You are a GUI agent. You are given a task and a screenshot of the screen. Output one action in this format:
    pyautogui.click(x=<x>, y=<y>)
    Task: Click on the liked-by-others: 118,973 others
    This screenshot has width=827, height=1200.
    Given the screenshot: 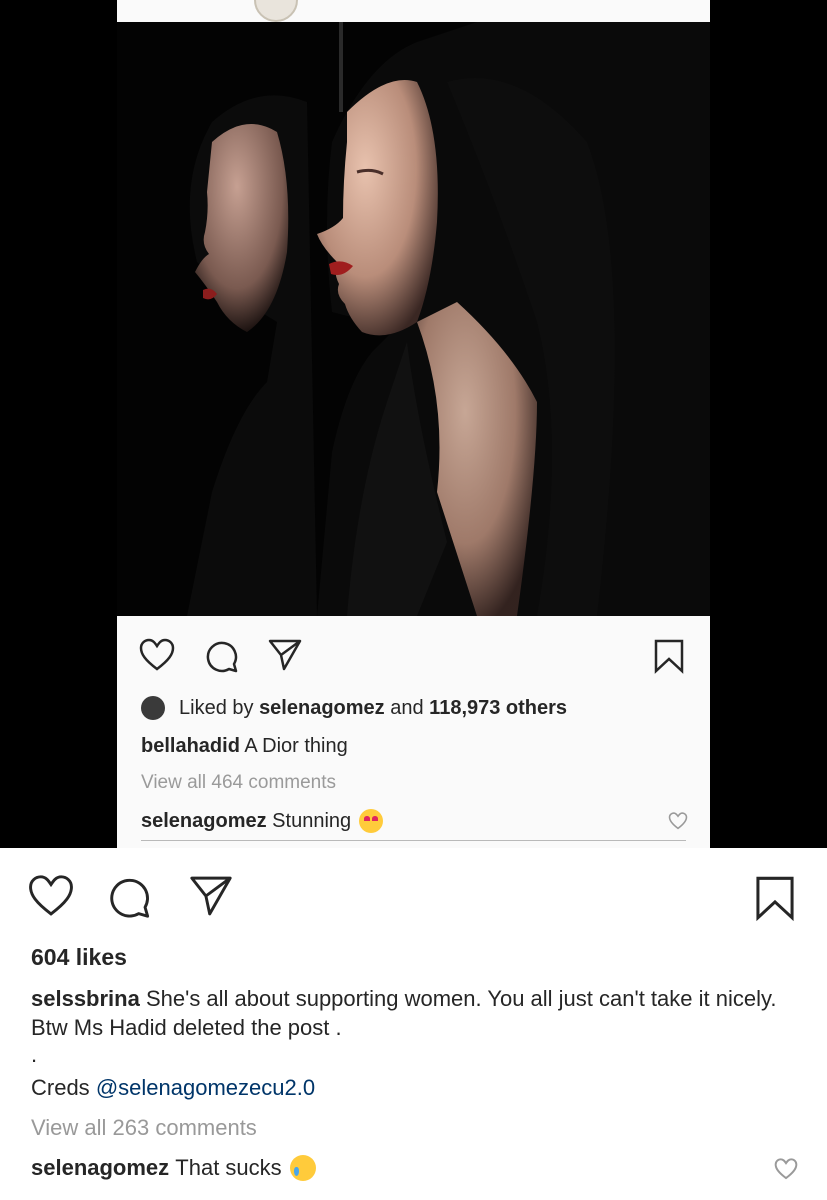 What is the action you would take?
    pyautogui.click(x=498, y=707)
    